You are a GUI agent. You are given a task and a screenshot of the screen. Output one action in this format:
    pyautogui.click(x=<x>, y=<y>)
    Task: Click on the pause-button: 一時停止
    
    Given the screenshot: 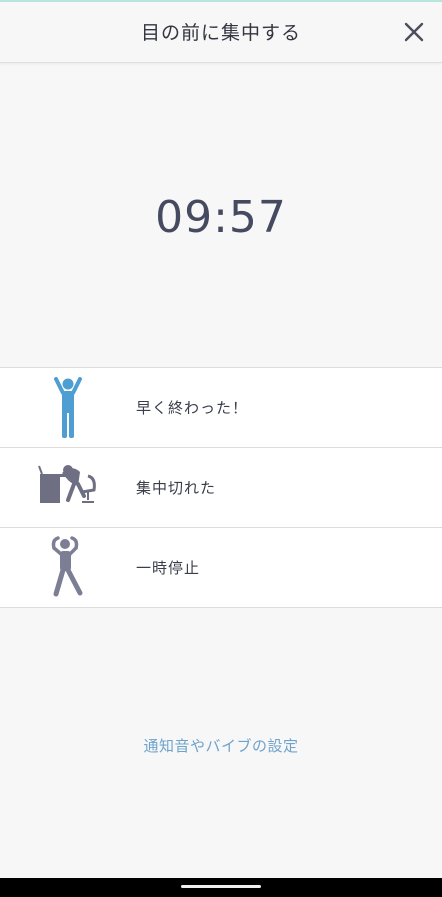 What is the action you would take?
    pyautogui.click(x=221, y=567)
    